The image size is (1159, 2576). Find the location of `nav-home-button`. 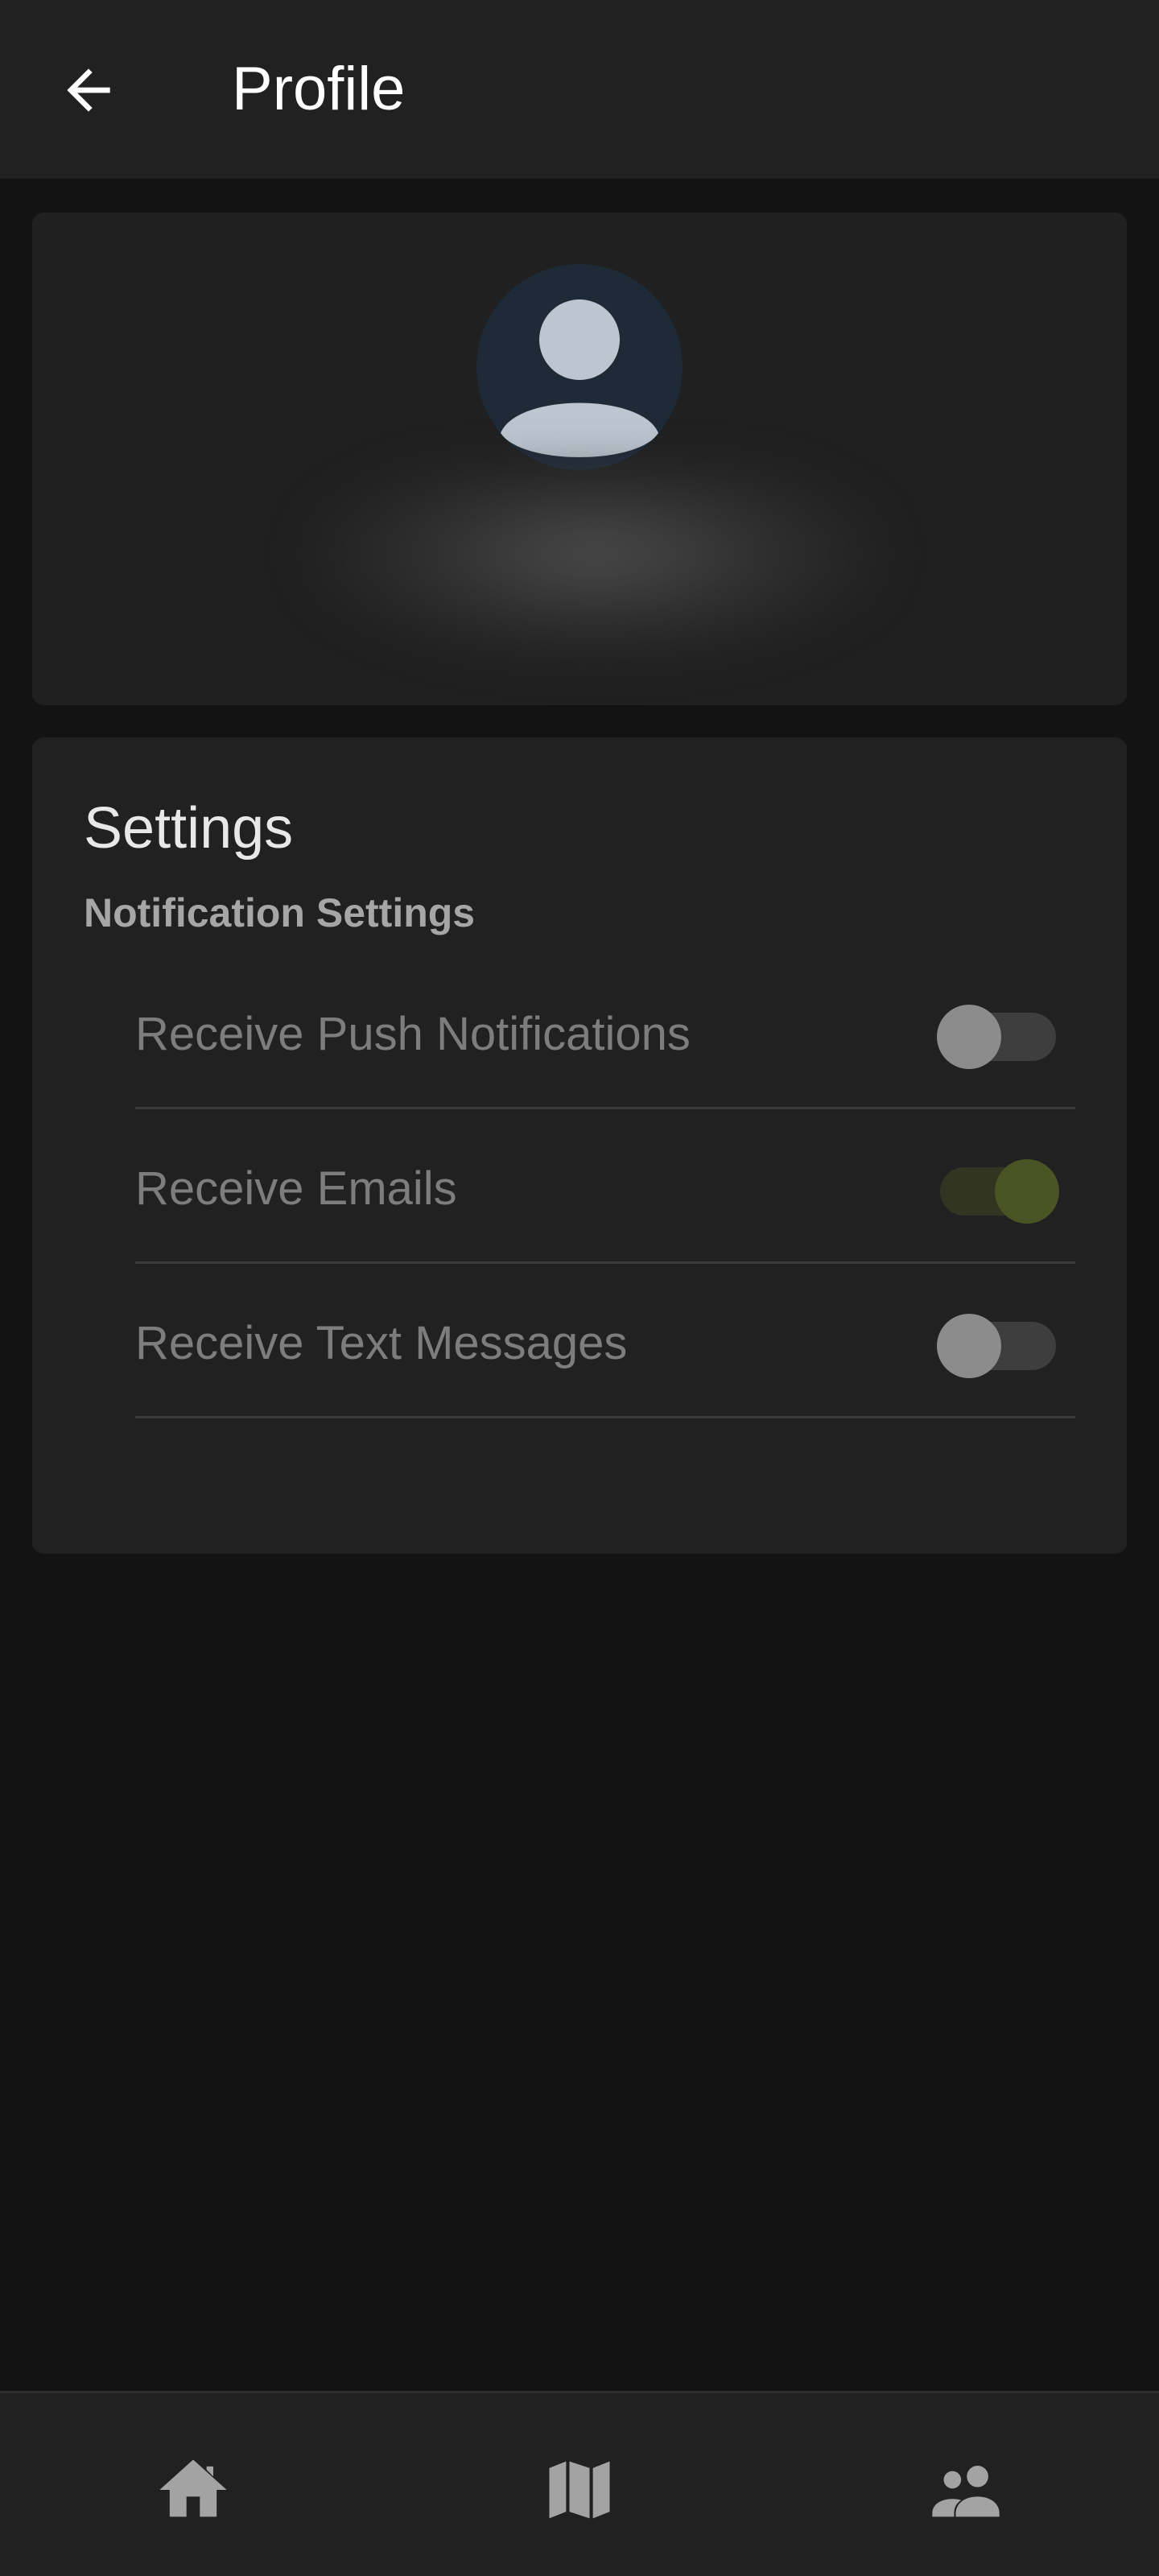

nav-home-button is located at coordinates (193, 2489).